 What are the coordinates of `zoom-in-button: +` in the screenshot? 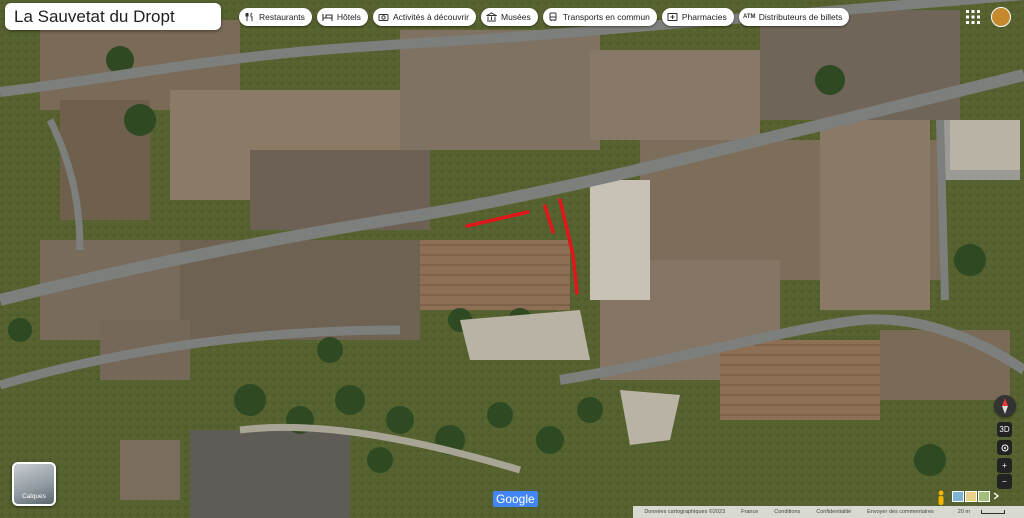 It's located at (1004, 465).